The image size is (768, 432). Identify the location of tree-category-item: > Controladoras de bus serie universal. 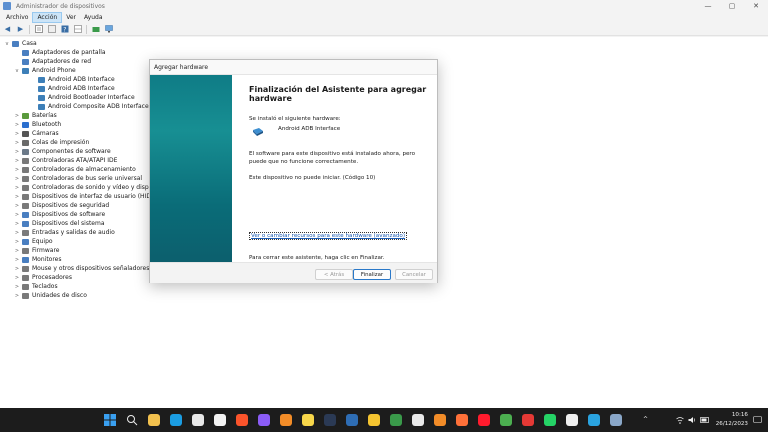
(78, 178).